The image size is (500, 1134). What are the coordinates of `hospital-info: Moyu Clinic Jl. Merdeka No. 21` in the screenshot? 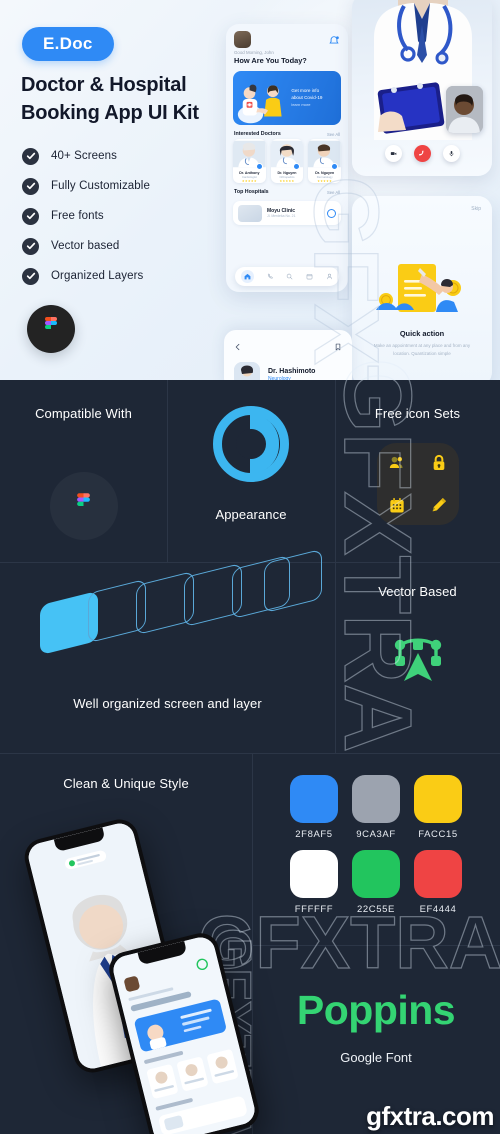 It's located at (281, 213).